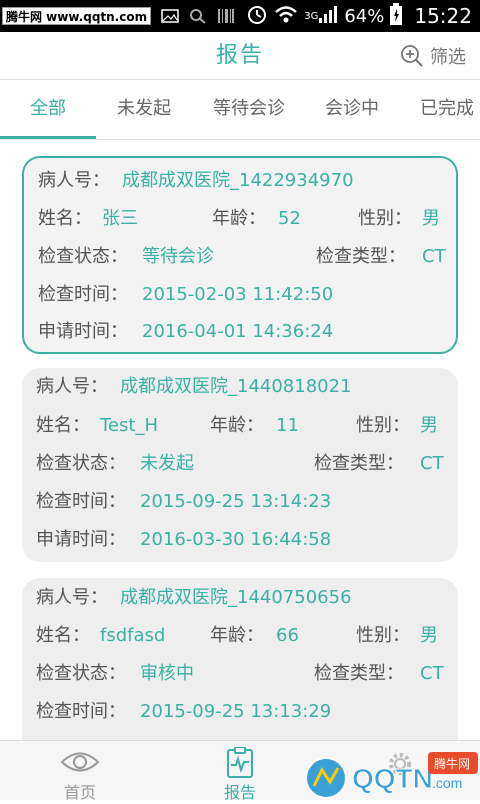 The width and height of the screenshot is (480, 804). Describe the element at coordinates (239, 792) in the screenshot. I see `nav-report-label: 报告` at that location.